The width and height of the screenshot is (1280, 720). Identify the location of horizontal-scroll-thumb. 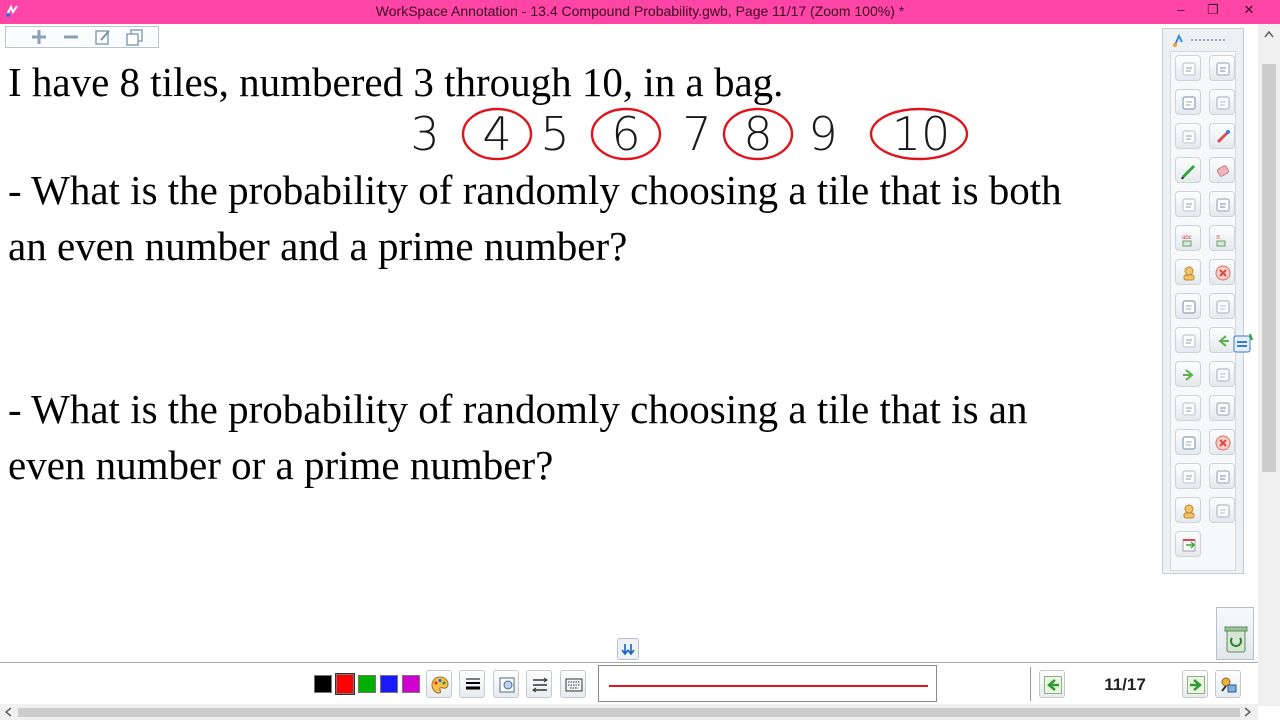
(629, 712).